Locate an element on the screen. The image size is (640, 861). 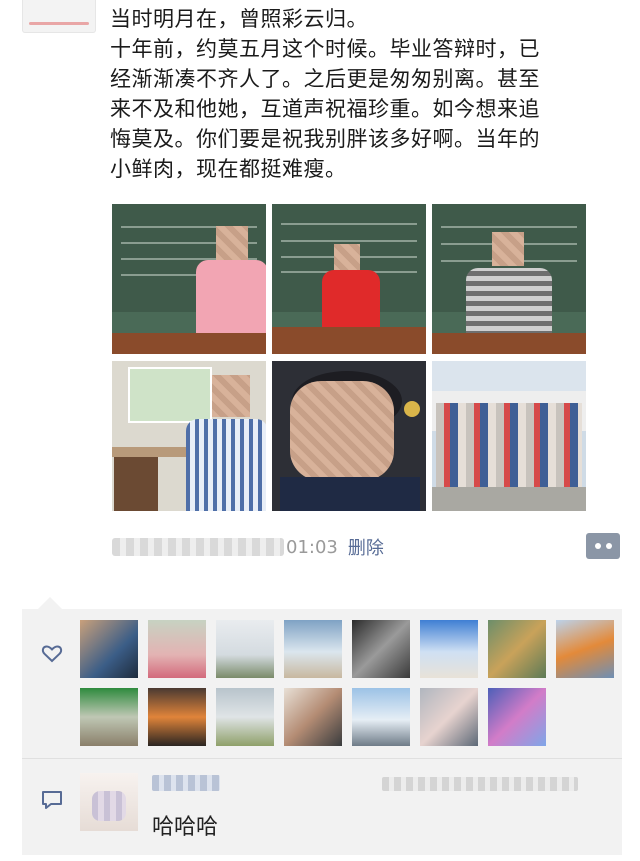
commenter-name-blurred is located at coordinates (186, 783).